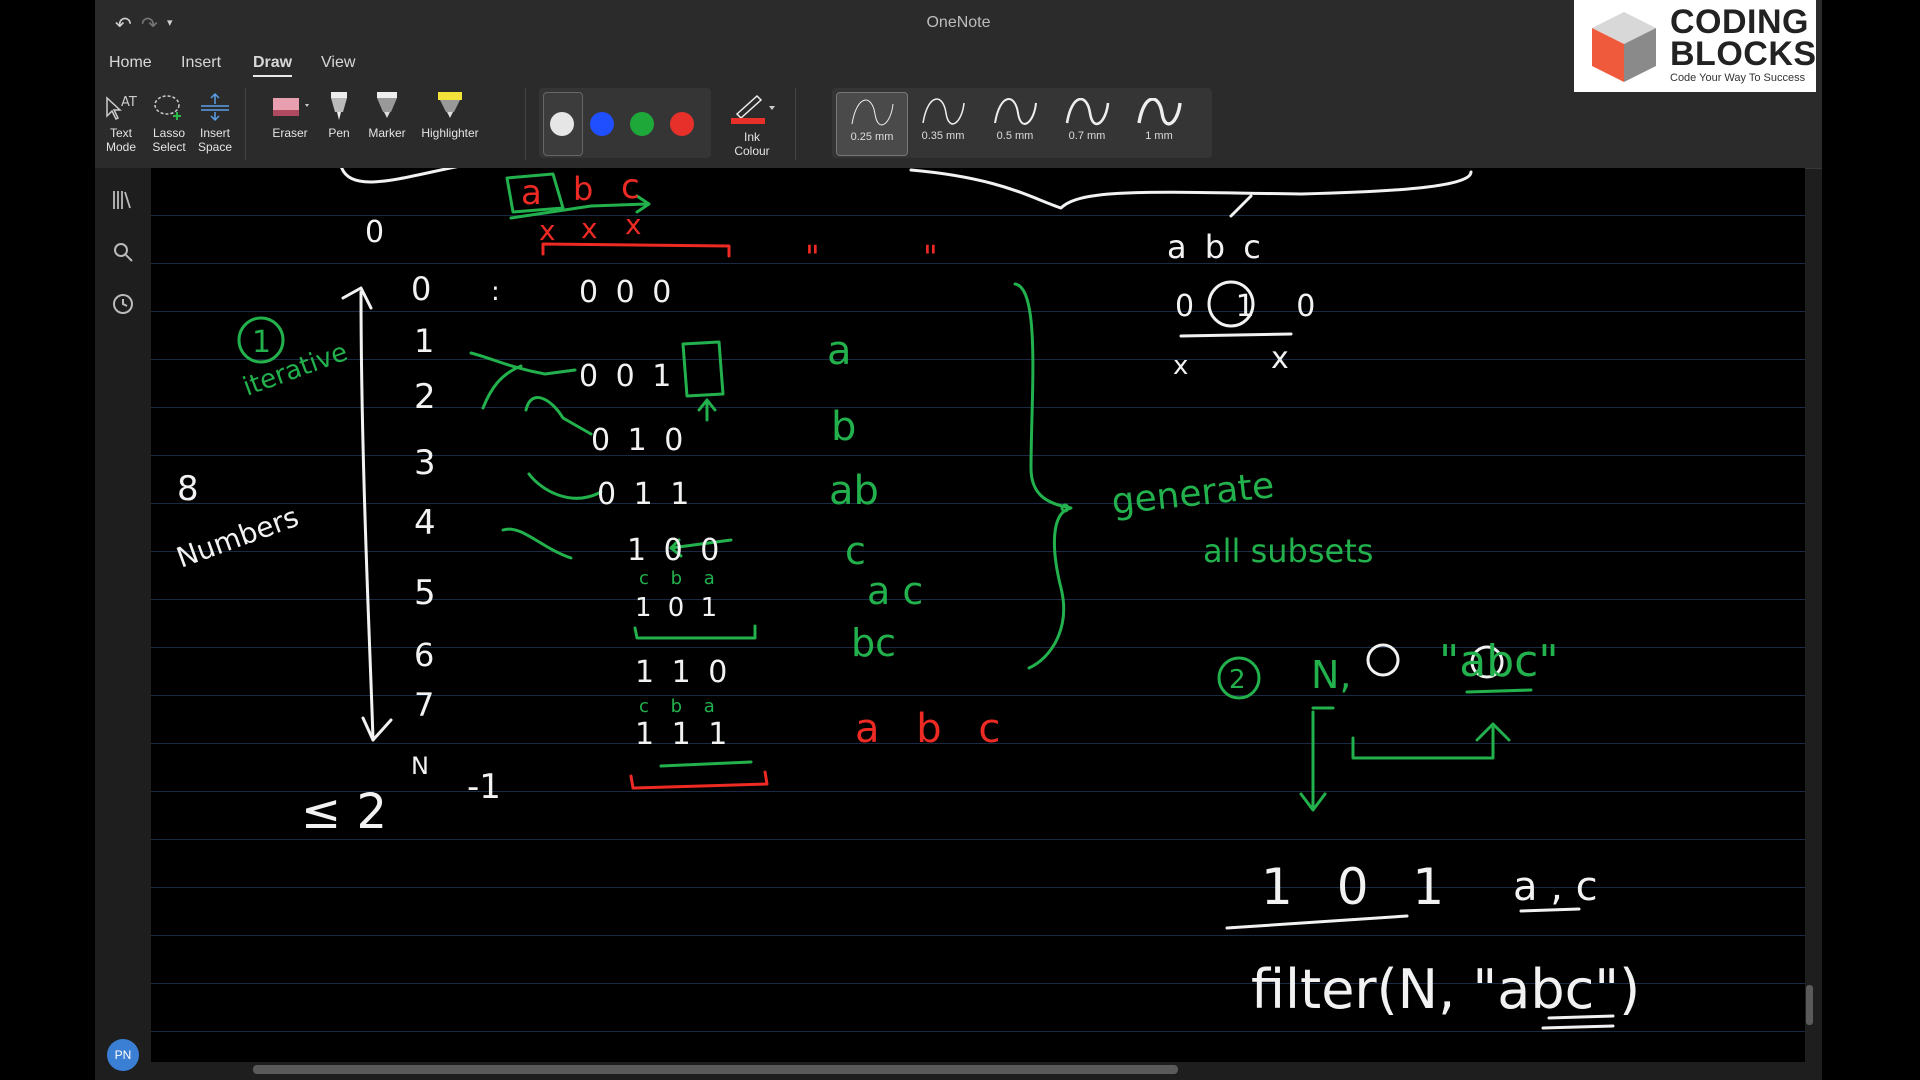 Image resolution: width=1920 pixels, height=1080 pixels. What do you see at coordinates (602, 124) in the screenshot?
I see `color-blue-swatch` at bounding box center [602, 124].